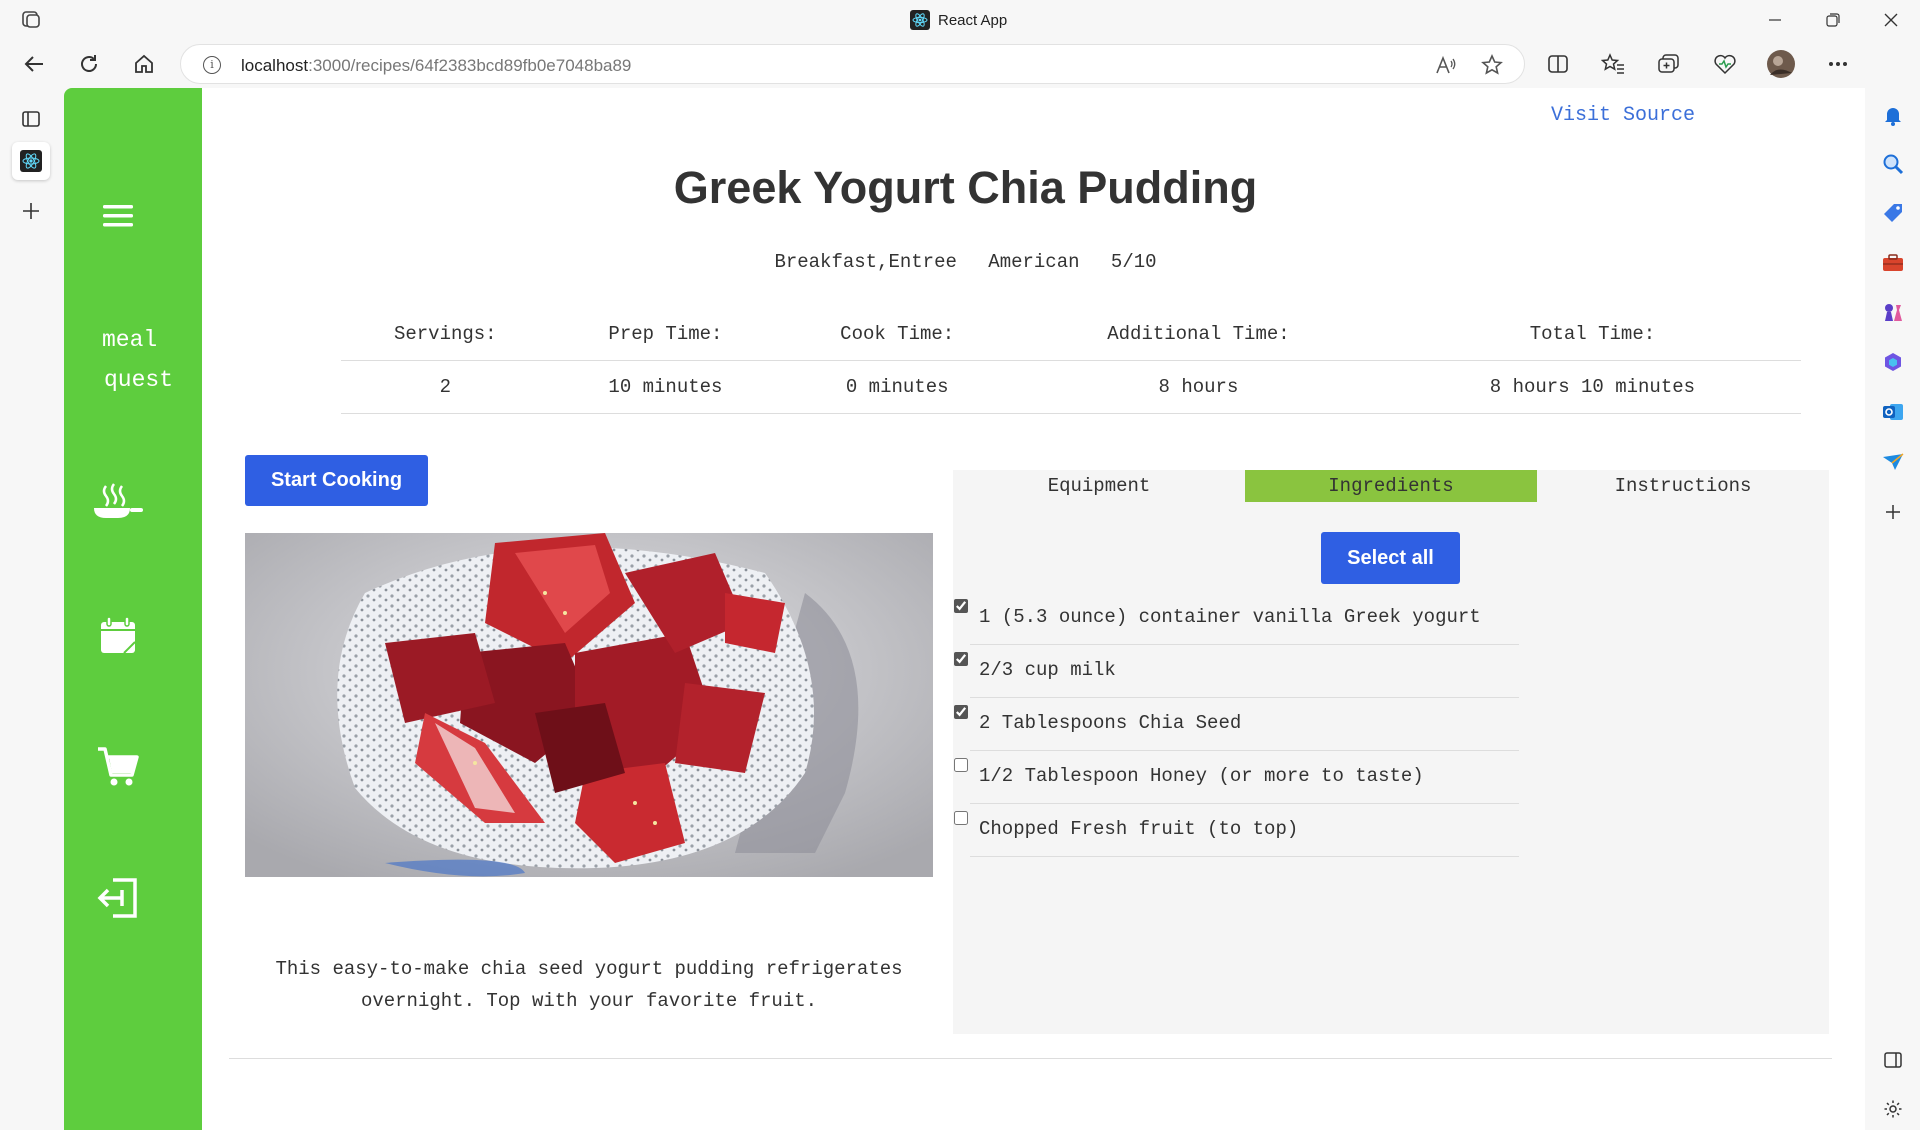 The width and height of the screenshot is (1920, 1130). I want to click on profile-avatar, so click(1781, 64).